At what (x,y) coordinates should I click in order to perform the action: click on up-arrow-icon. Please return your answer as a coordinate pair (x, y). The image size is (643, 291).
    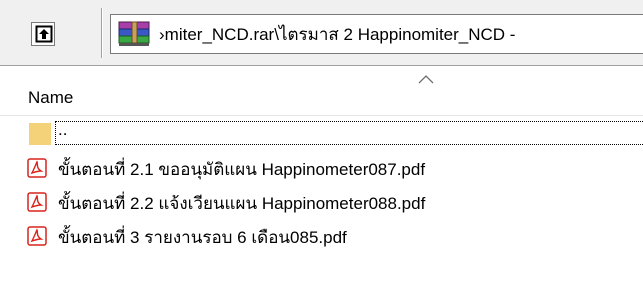
    Looking at the image, I should click on (44, 34).